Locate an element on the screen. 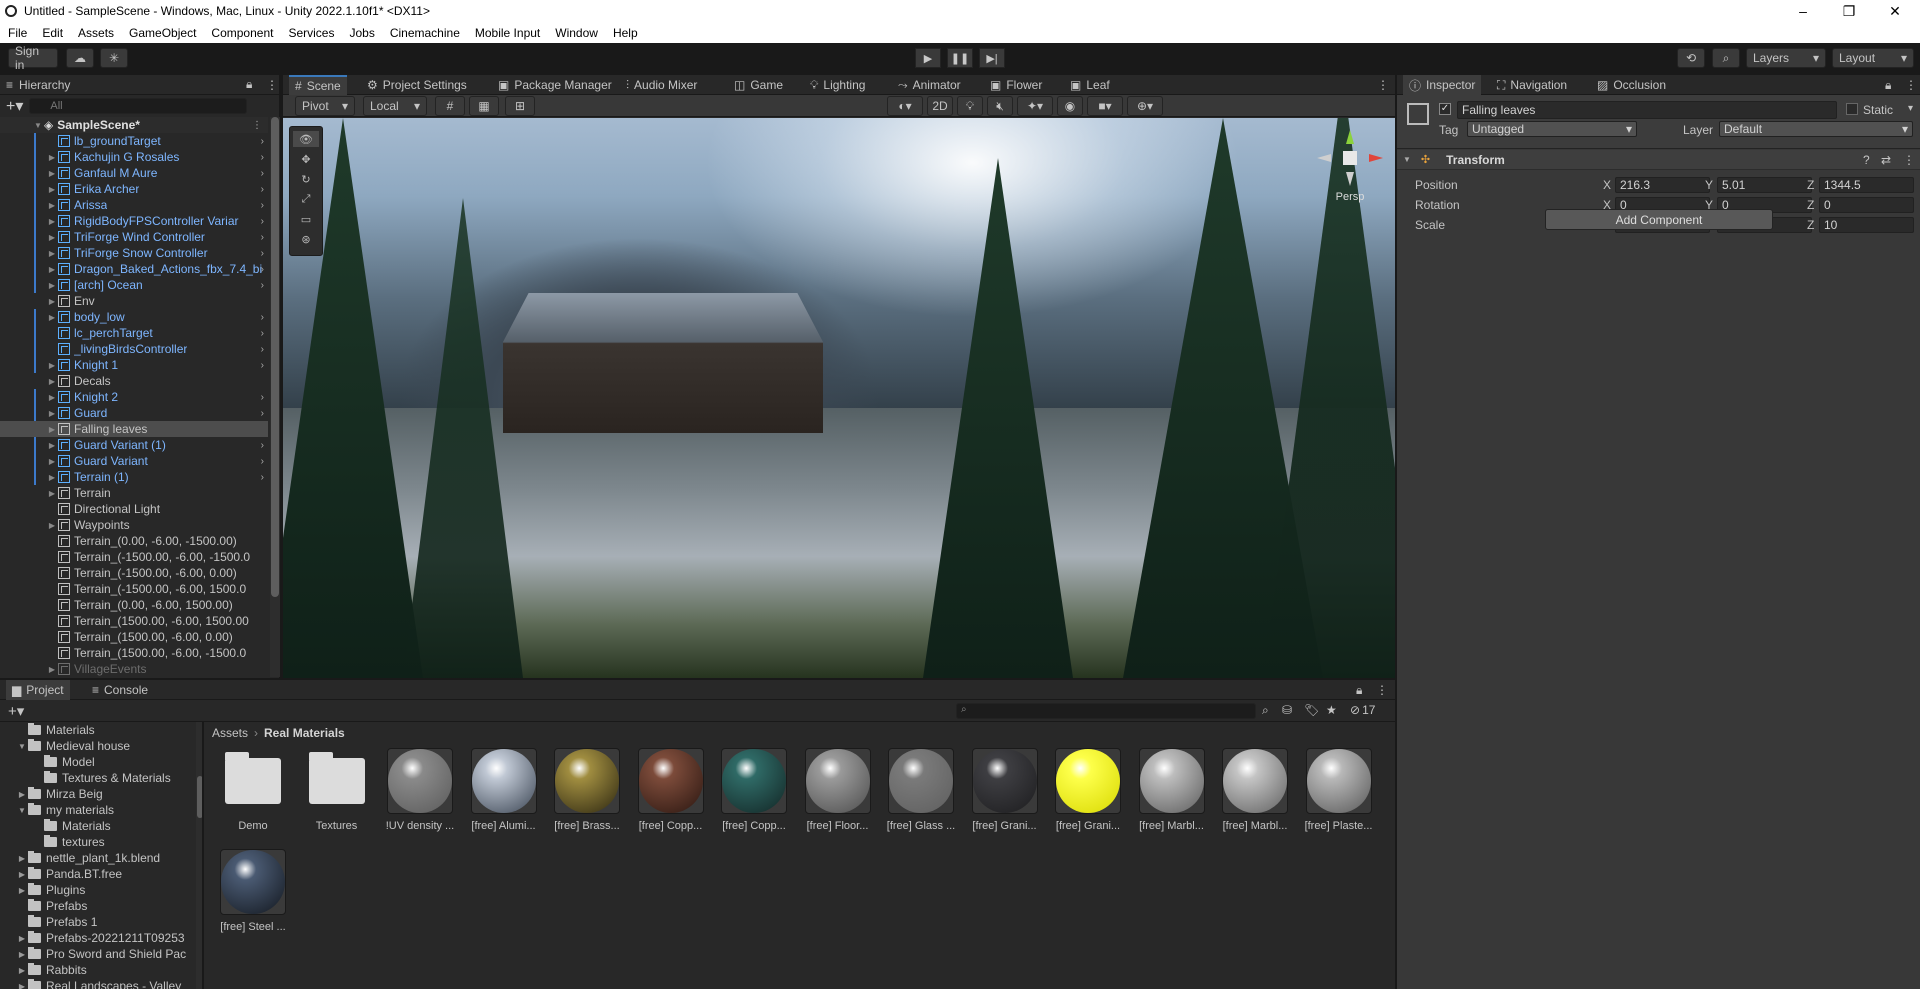 This screenshot has width=1920, height=989. scale-z-input: 10 is located at coordinates (1866, 225).